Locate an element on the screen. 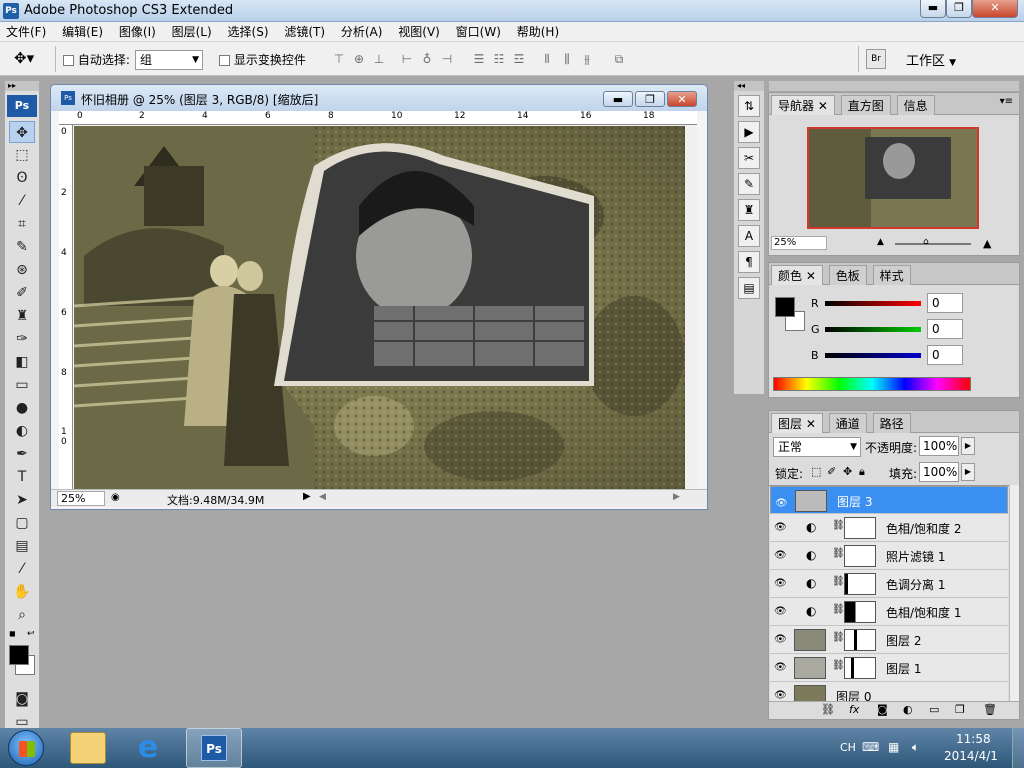  navigator-zoom-field: 25% is located at coordinates (799, 243).